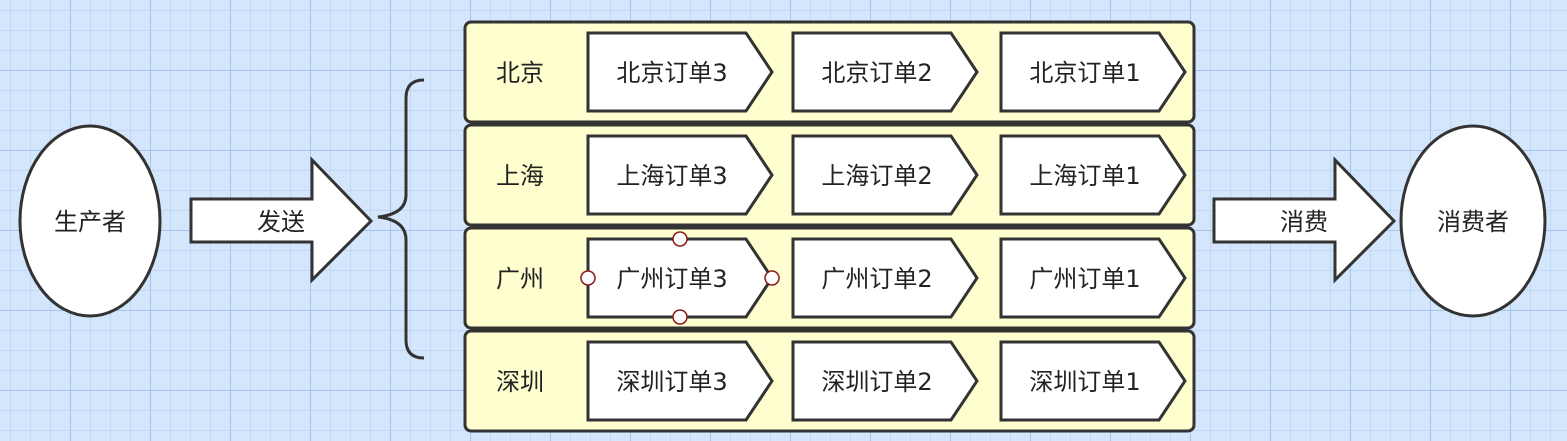 This screenshot has height=441, width=1567. I want to click on order-label: 北京订单1, so click(1084, 73).